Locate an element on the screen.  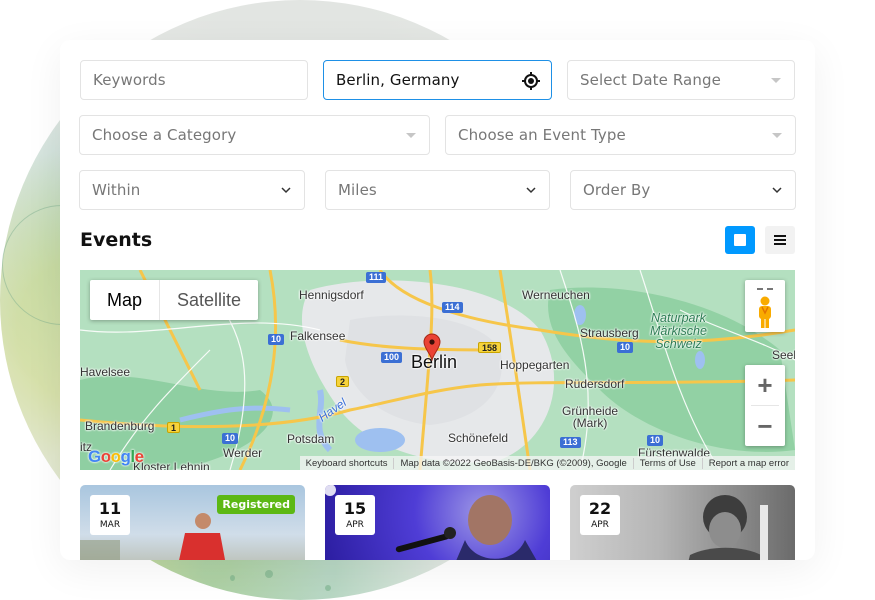
road-shield: 100 is located at coordinates (392, 357).